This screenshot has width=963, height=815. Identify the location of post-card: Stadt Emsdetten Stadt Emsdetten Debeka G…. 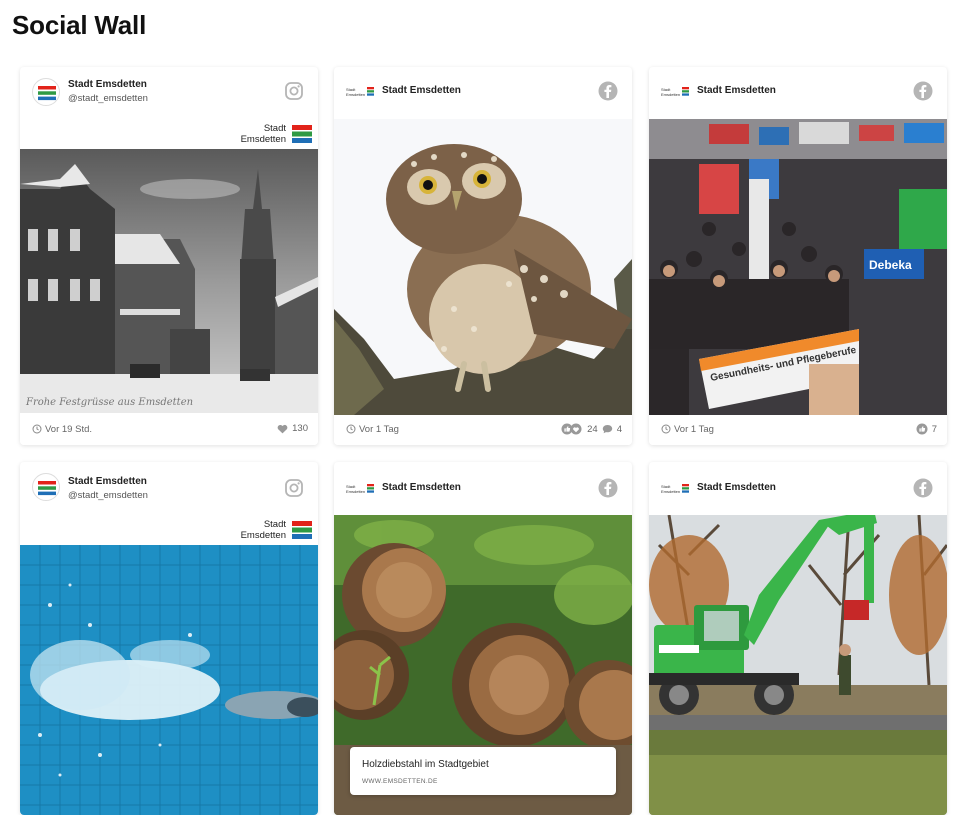
(798, 256).